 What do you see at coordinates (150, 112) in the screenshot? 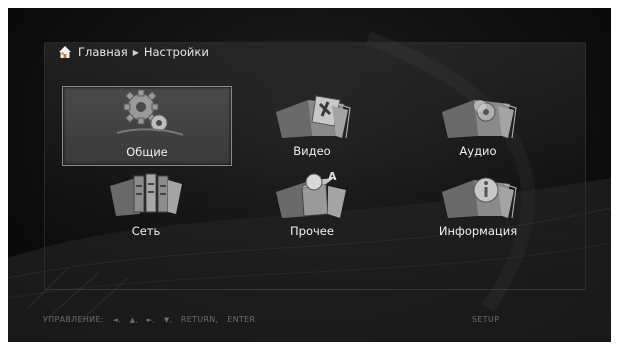
I see `gear-icon` at bounding box center [150, 112].